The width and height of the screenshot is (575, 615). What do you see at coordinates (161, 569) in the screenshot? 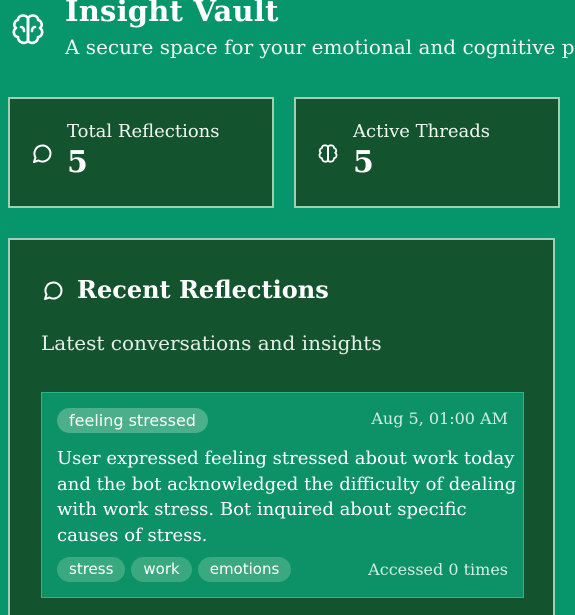
I see `keyword-tag: work` at bounding box center [161, 569].